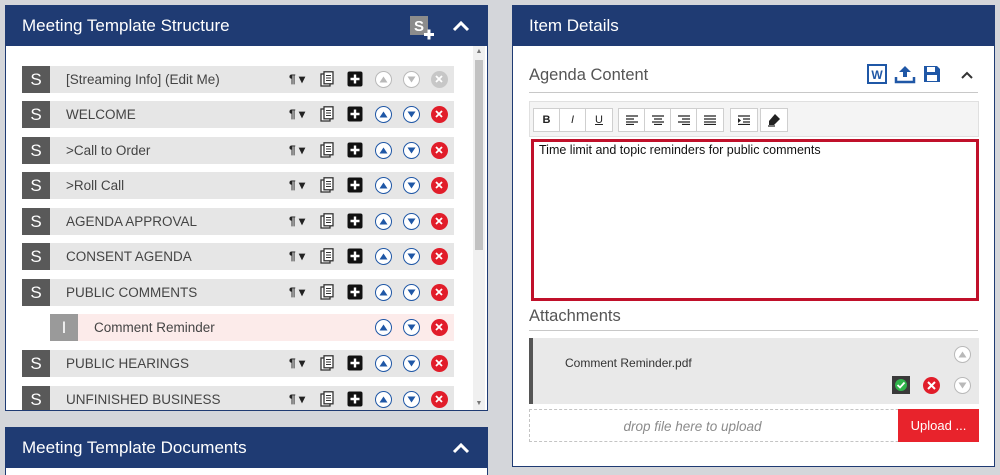 The height and width of the screenshot is (475, 1000). Describe the element at coordinates (238, 363) in the screenshot. I see `section-row: S PUBLIC HEARINGS ¶ ▾` at that location.